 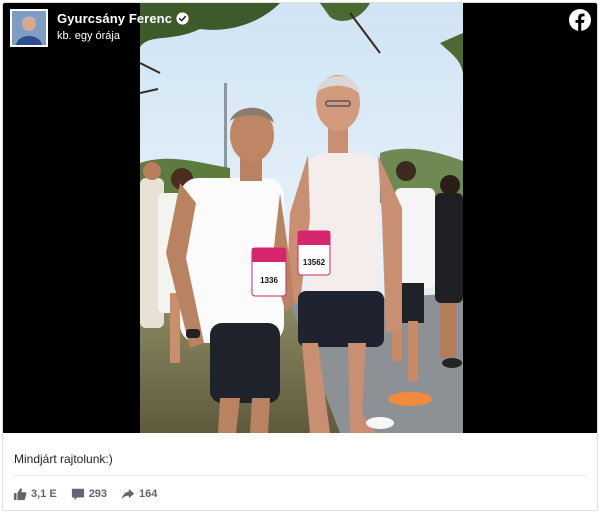 I want to click on post-timestamp: kb. egy órája, so click(x=123, y=36).